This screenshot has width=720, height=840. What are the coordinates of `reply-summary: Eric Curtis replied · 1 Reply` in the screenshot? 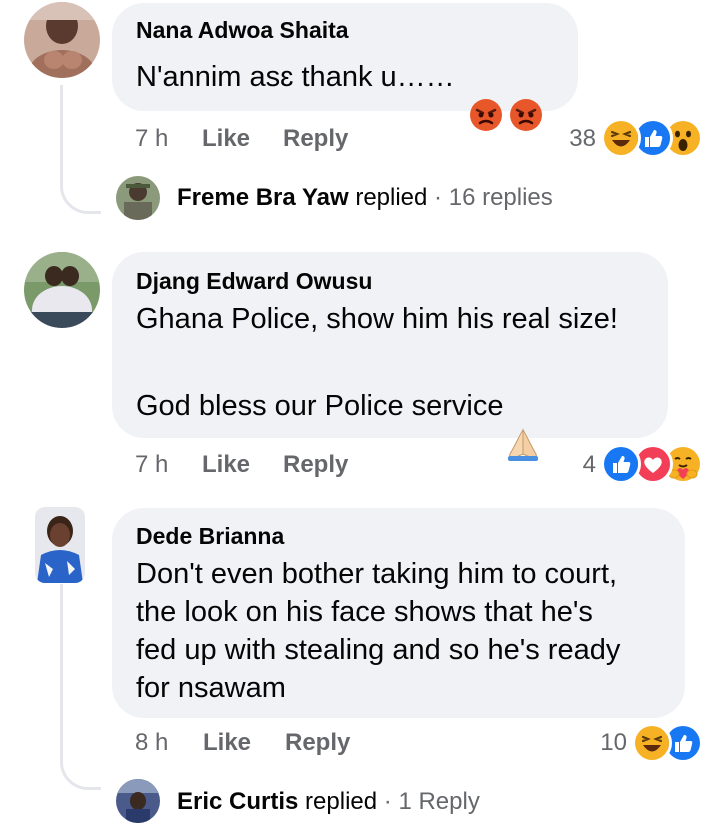 It's located at (328, 802).